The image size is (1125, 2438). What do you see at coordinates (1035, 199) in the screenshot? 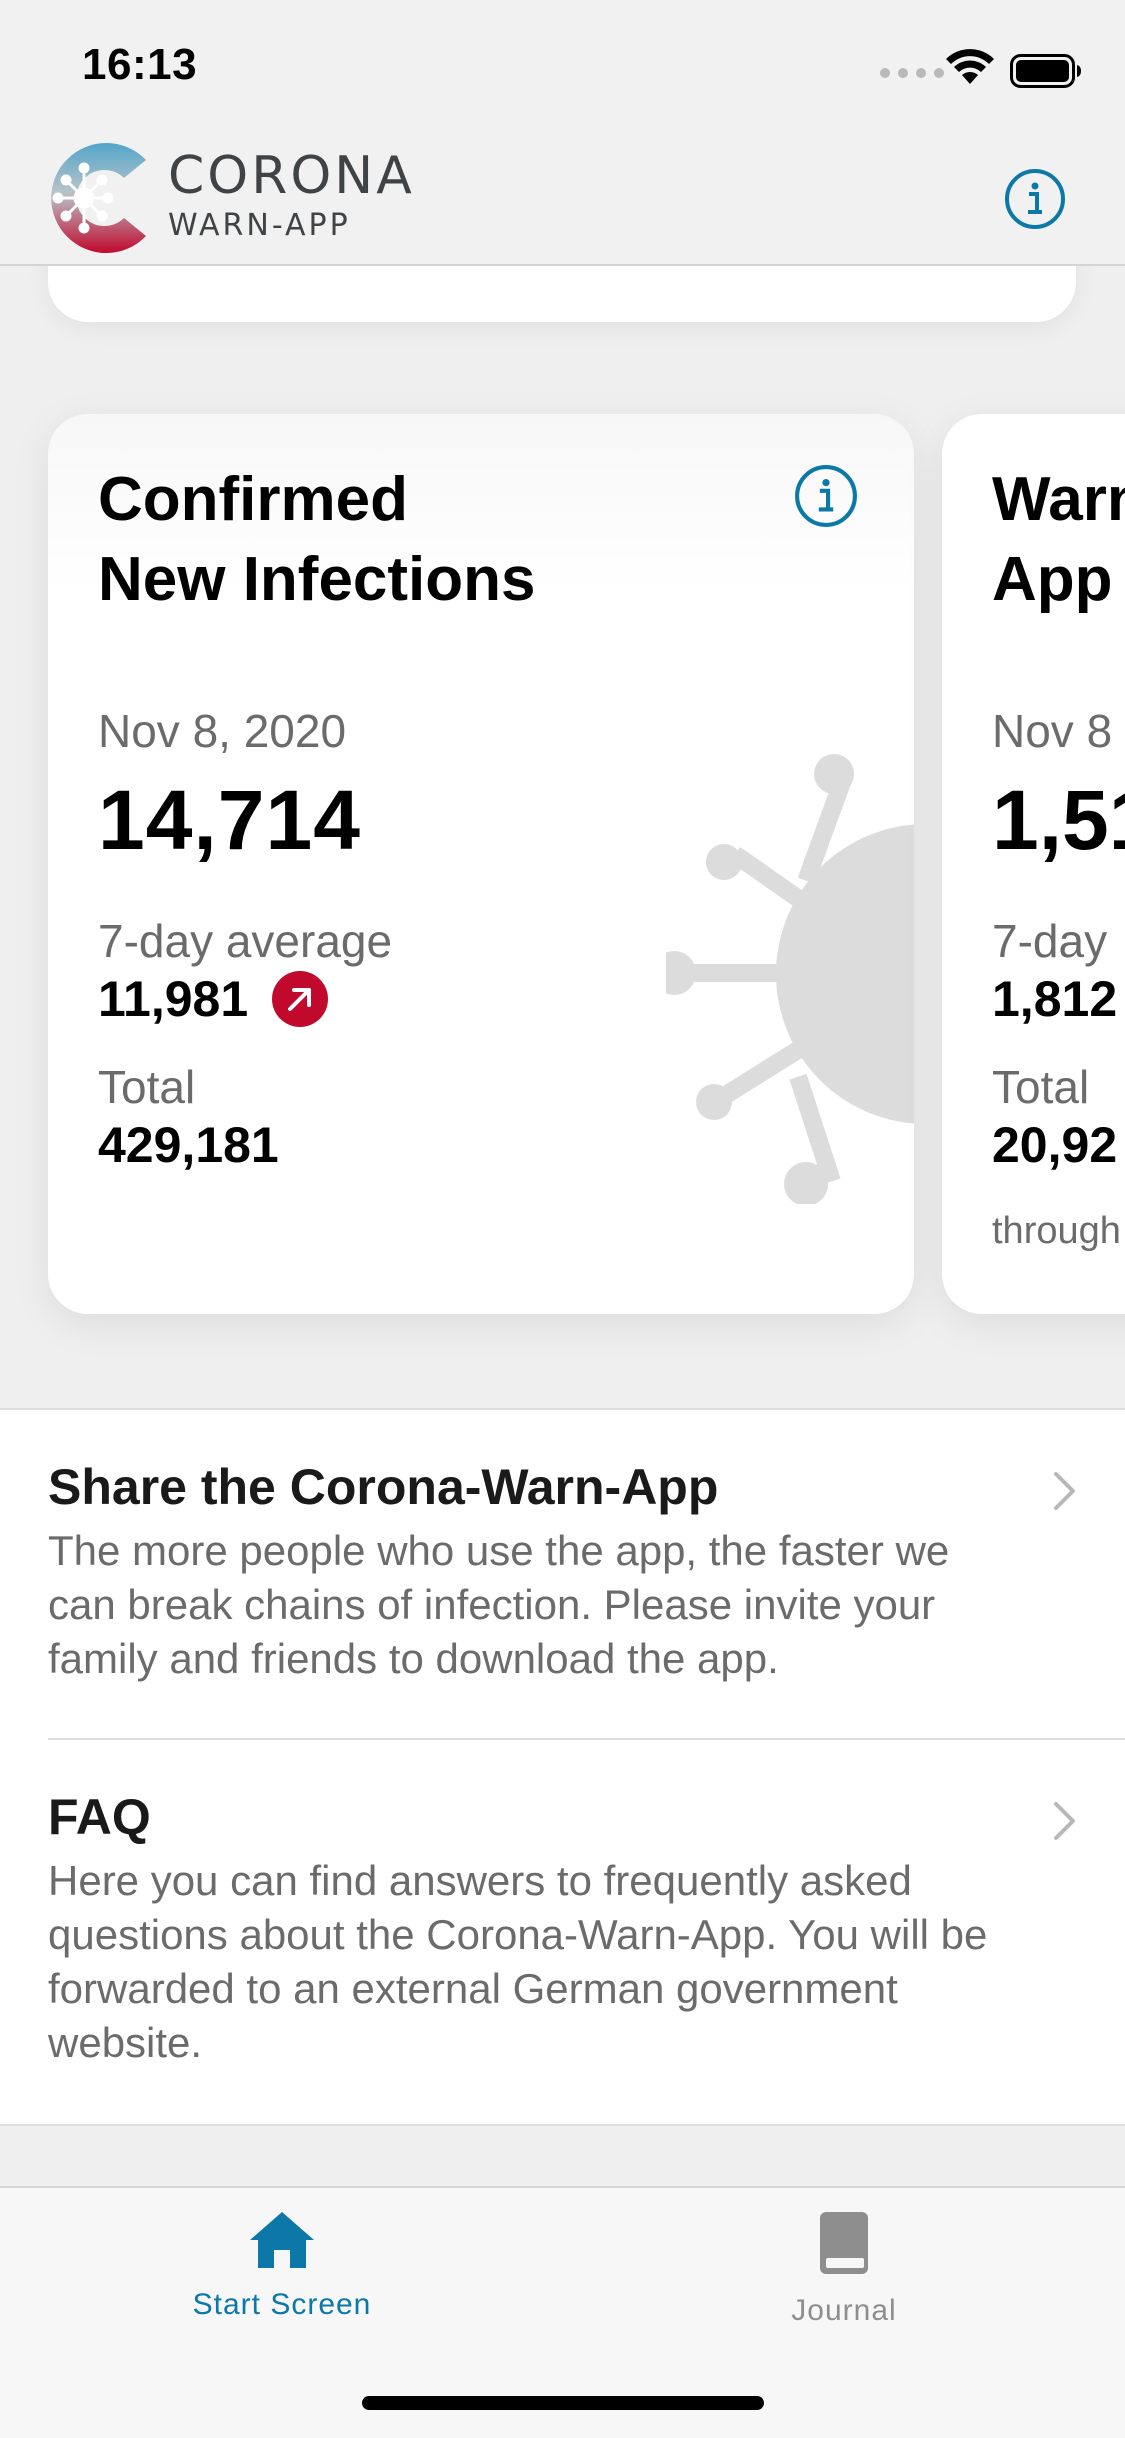
I see `info-icon` at bounding box center [1035, 199].